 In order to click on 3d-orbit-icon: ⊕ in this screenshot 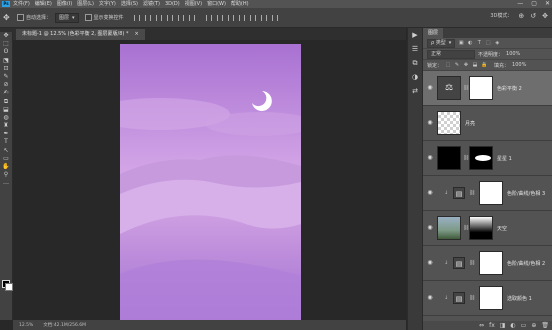, I will do `click(521, 16)`.